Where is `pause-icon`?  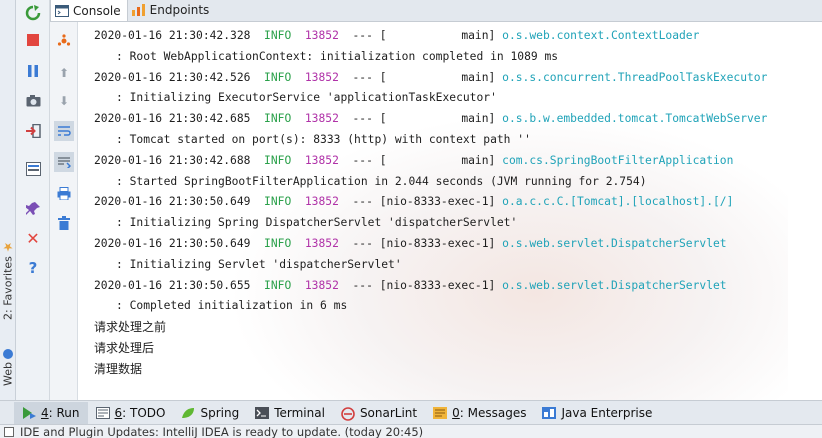 pause-icon is located at coordinates (33, 71).